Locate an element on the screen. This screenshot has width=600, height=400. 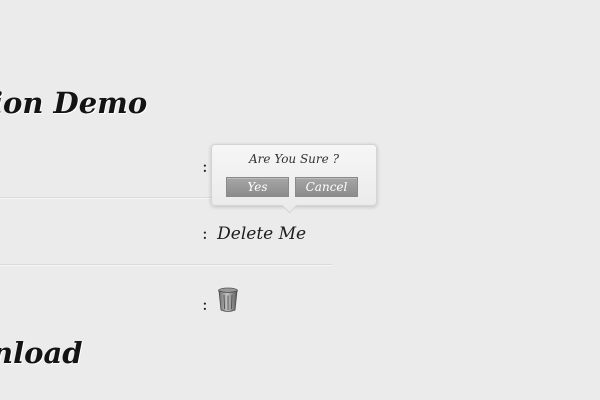
demo-row-2: : Delete Me is located at coordinates (254, 234).